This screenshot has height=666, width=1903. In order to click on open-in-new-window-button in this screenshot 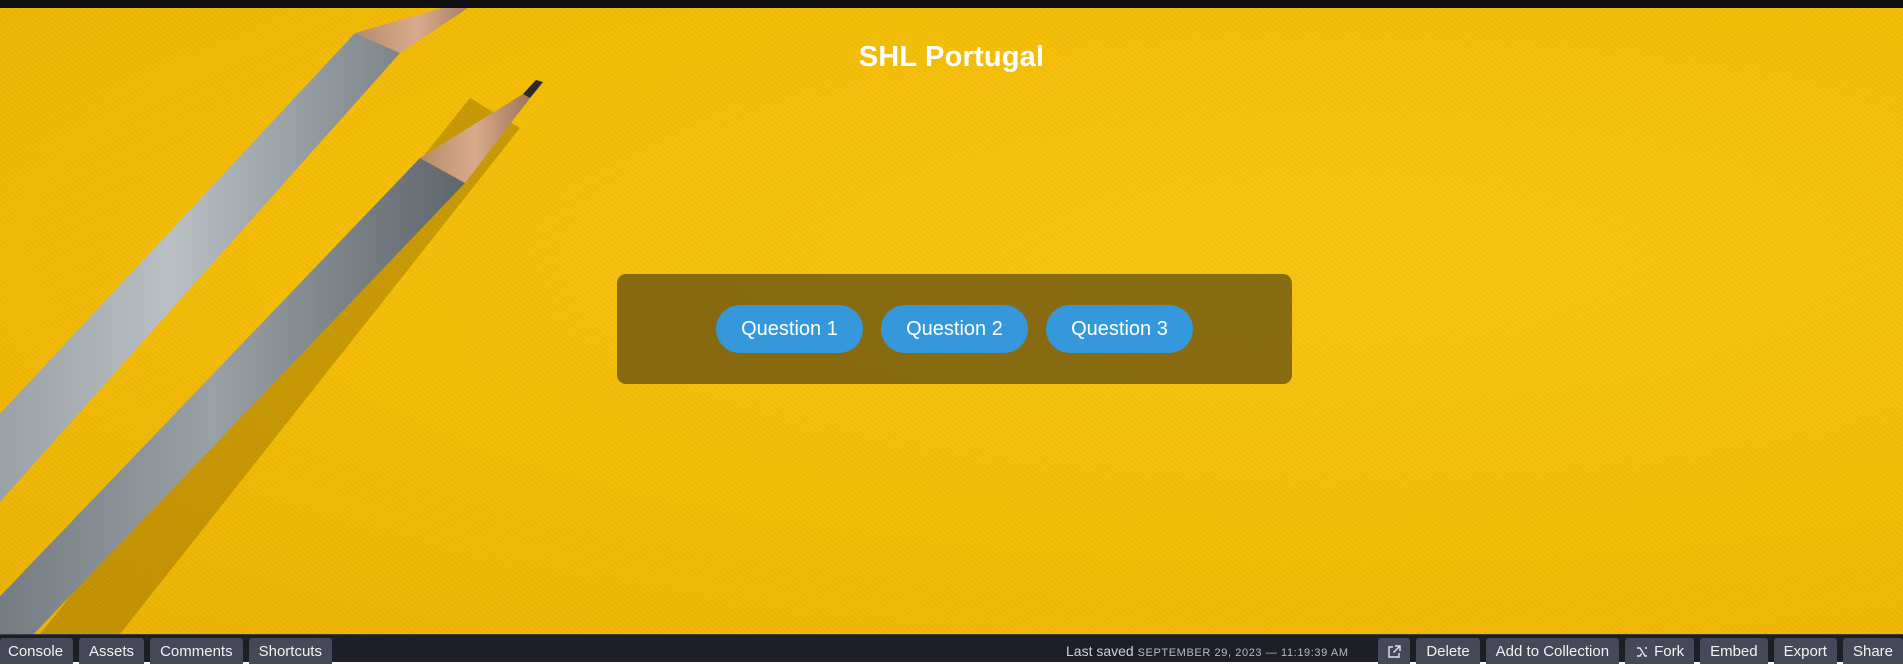, I will do `click(1394, 651)`.